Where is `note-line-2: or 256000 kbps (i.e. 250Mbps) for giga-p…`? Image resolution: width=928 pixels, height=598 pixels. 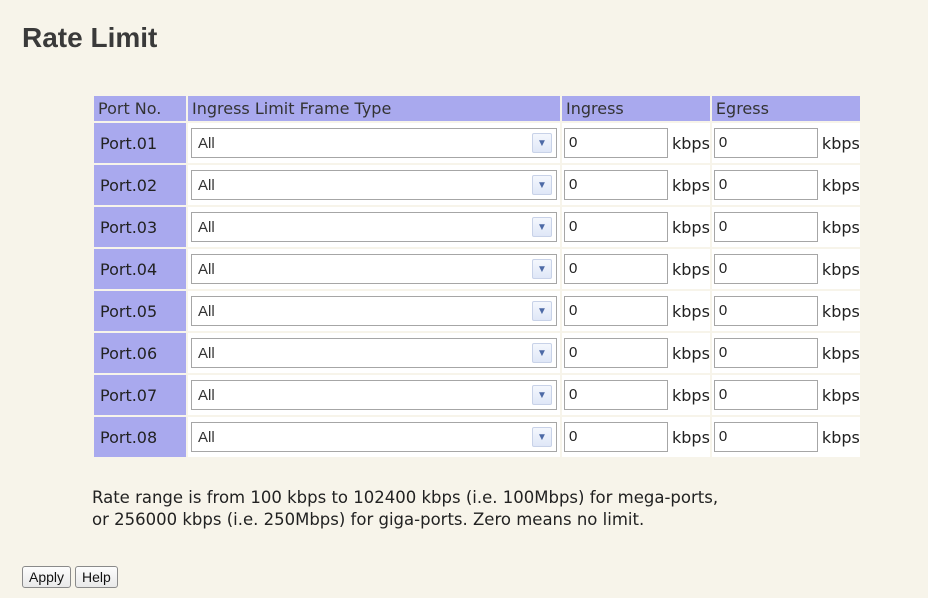
note-line-2: or 256000 kbps (i.e. 250Mbps) for giga-p… is located at coordinates (368, 519).